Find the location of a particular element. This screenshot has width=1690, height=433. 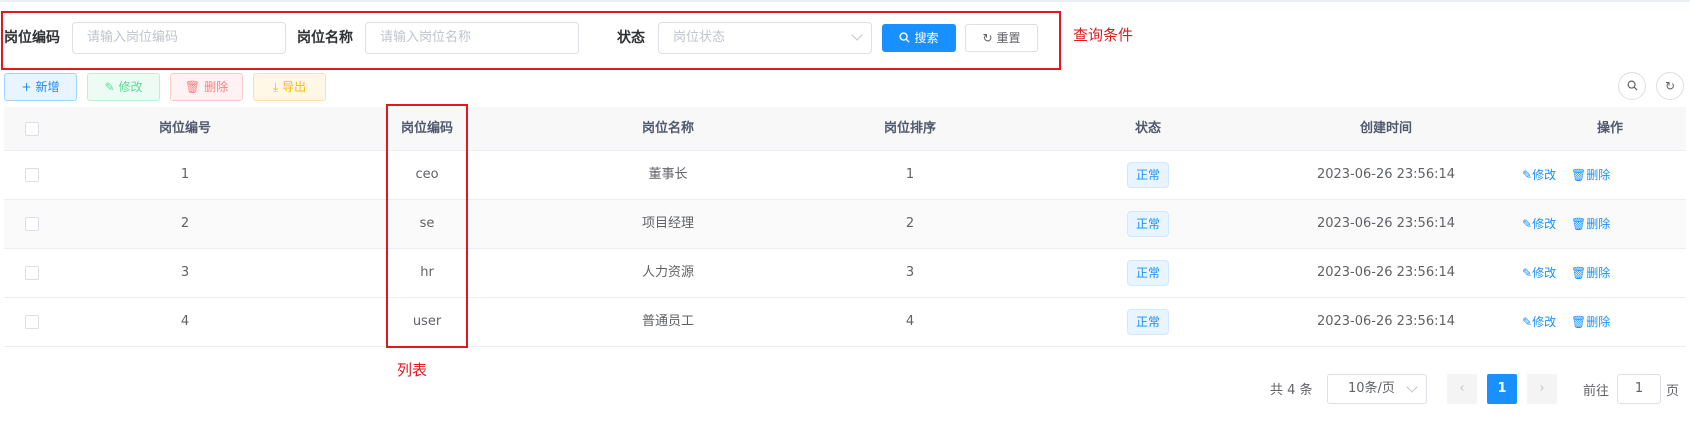

toggle-search-button is located at coordinates (1632, 86).